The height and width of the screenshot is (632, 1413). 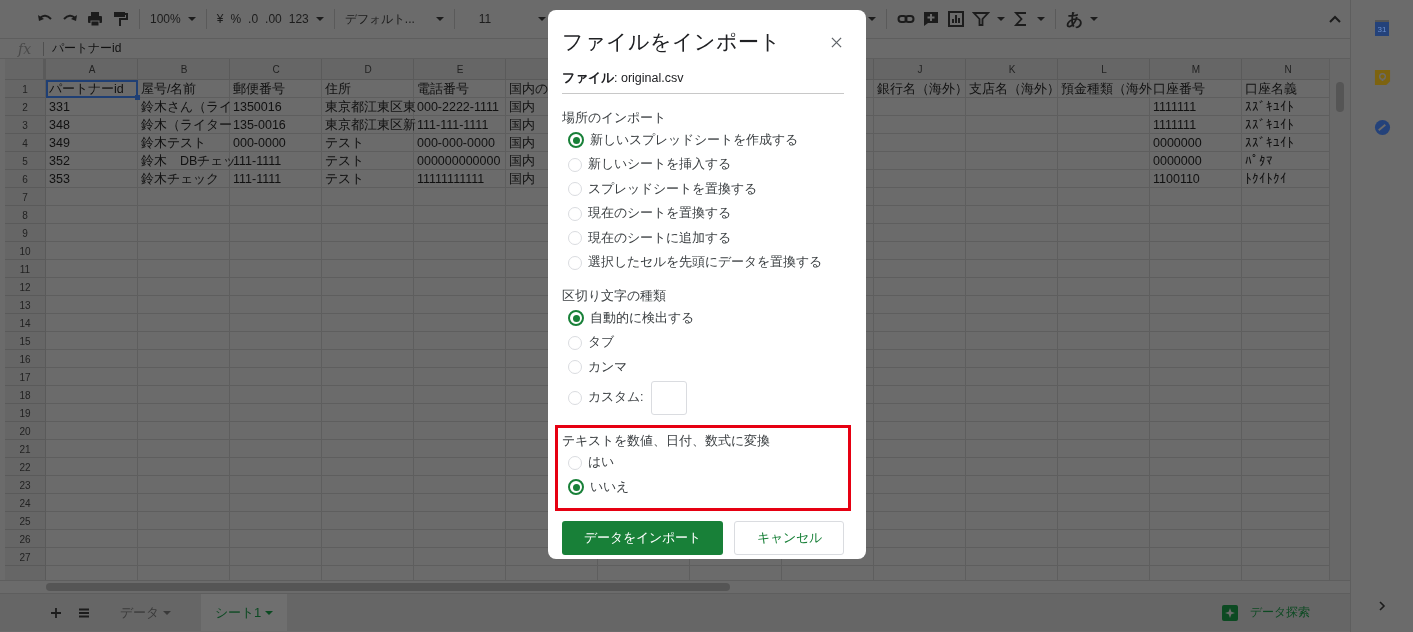 What do you see at coordinates (25, 89) in the screenshot?
I see `row-header: 1` at bounding box center [25, 89].